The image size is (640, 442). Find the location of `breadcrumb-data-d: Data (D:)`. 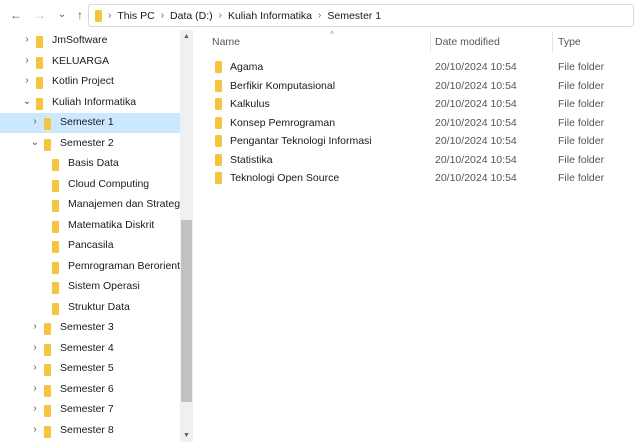

breadcrumb-data-d: Data (D:) is located at coordinates (191, 16).